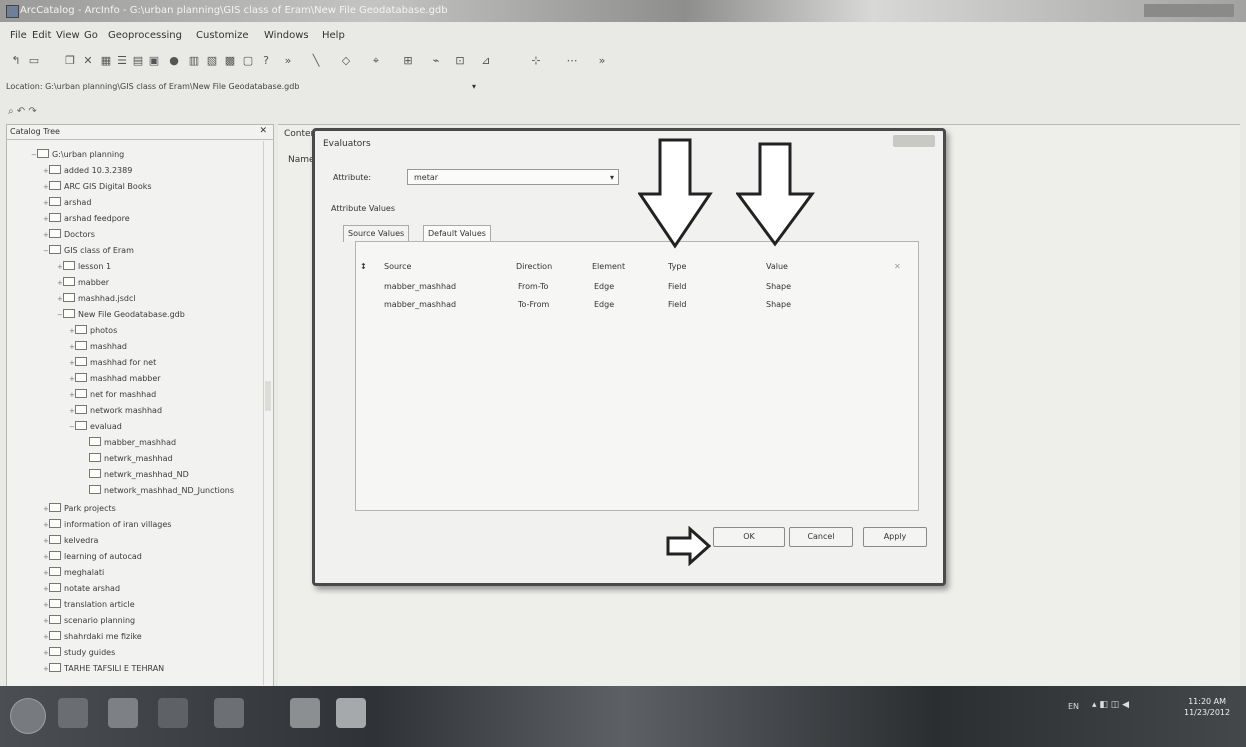 Image resolution: width=1246 pixels, height=747 pixels. What do you see at coordinates (513, 177) in the screenshot?
I see `attribute-dropdown: metar ▾` at bounding box center [513, 177].